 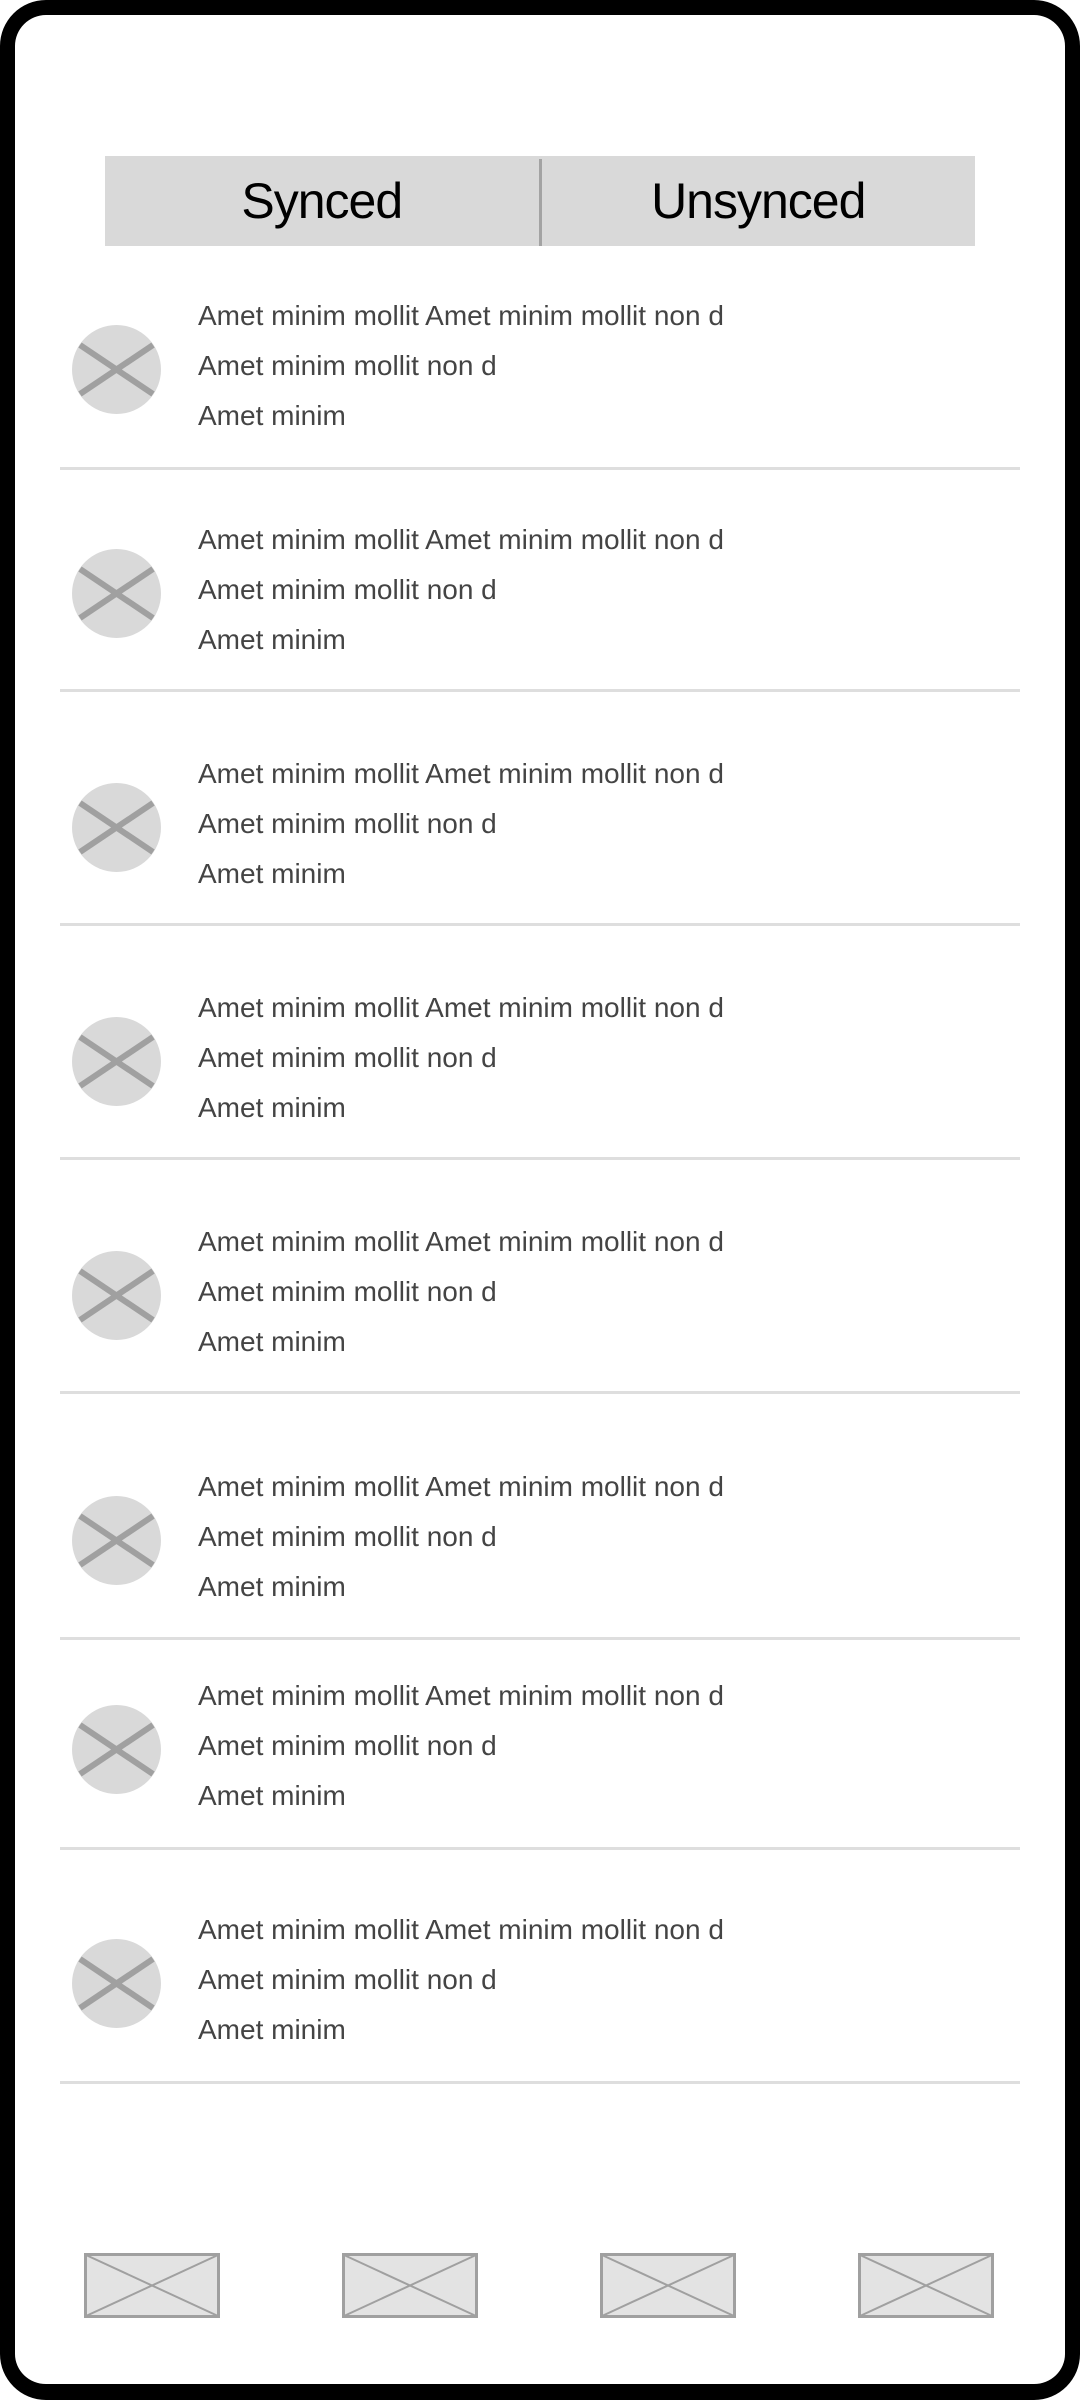 I want to click on tab-unsynced: Unsynced, so click(x=759, y=201).